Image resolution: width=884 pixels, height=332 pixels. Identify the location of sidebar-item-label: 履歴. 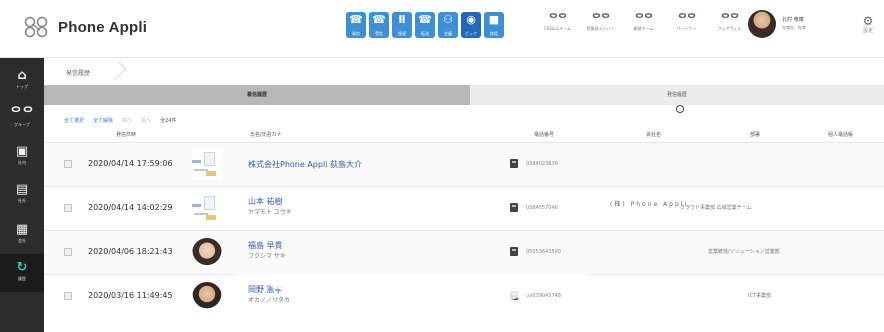
(22, 278).